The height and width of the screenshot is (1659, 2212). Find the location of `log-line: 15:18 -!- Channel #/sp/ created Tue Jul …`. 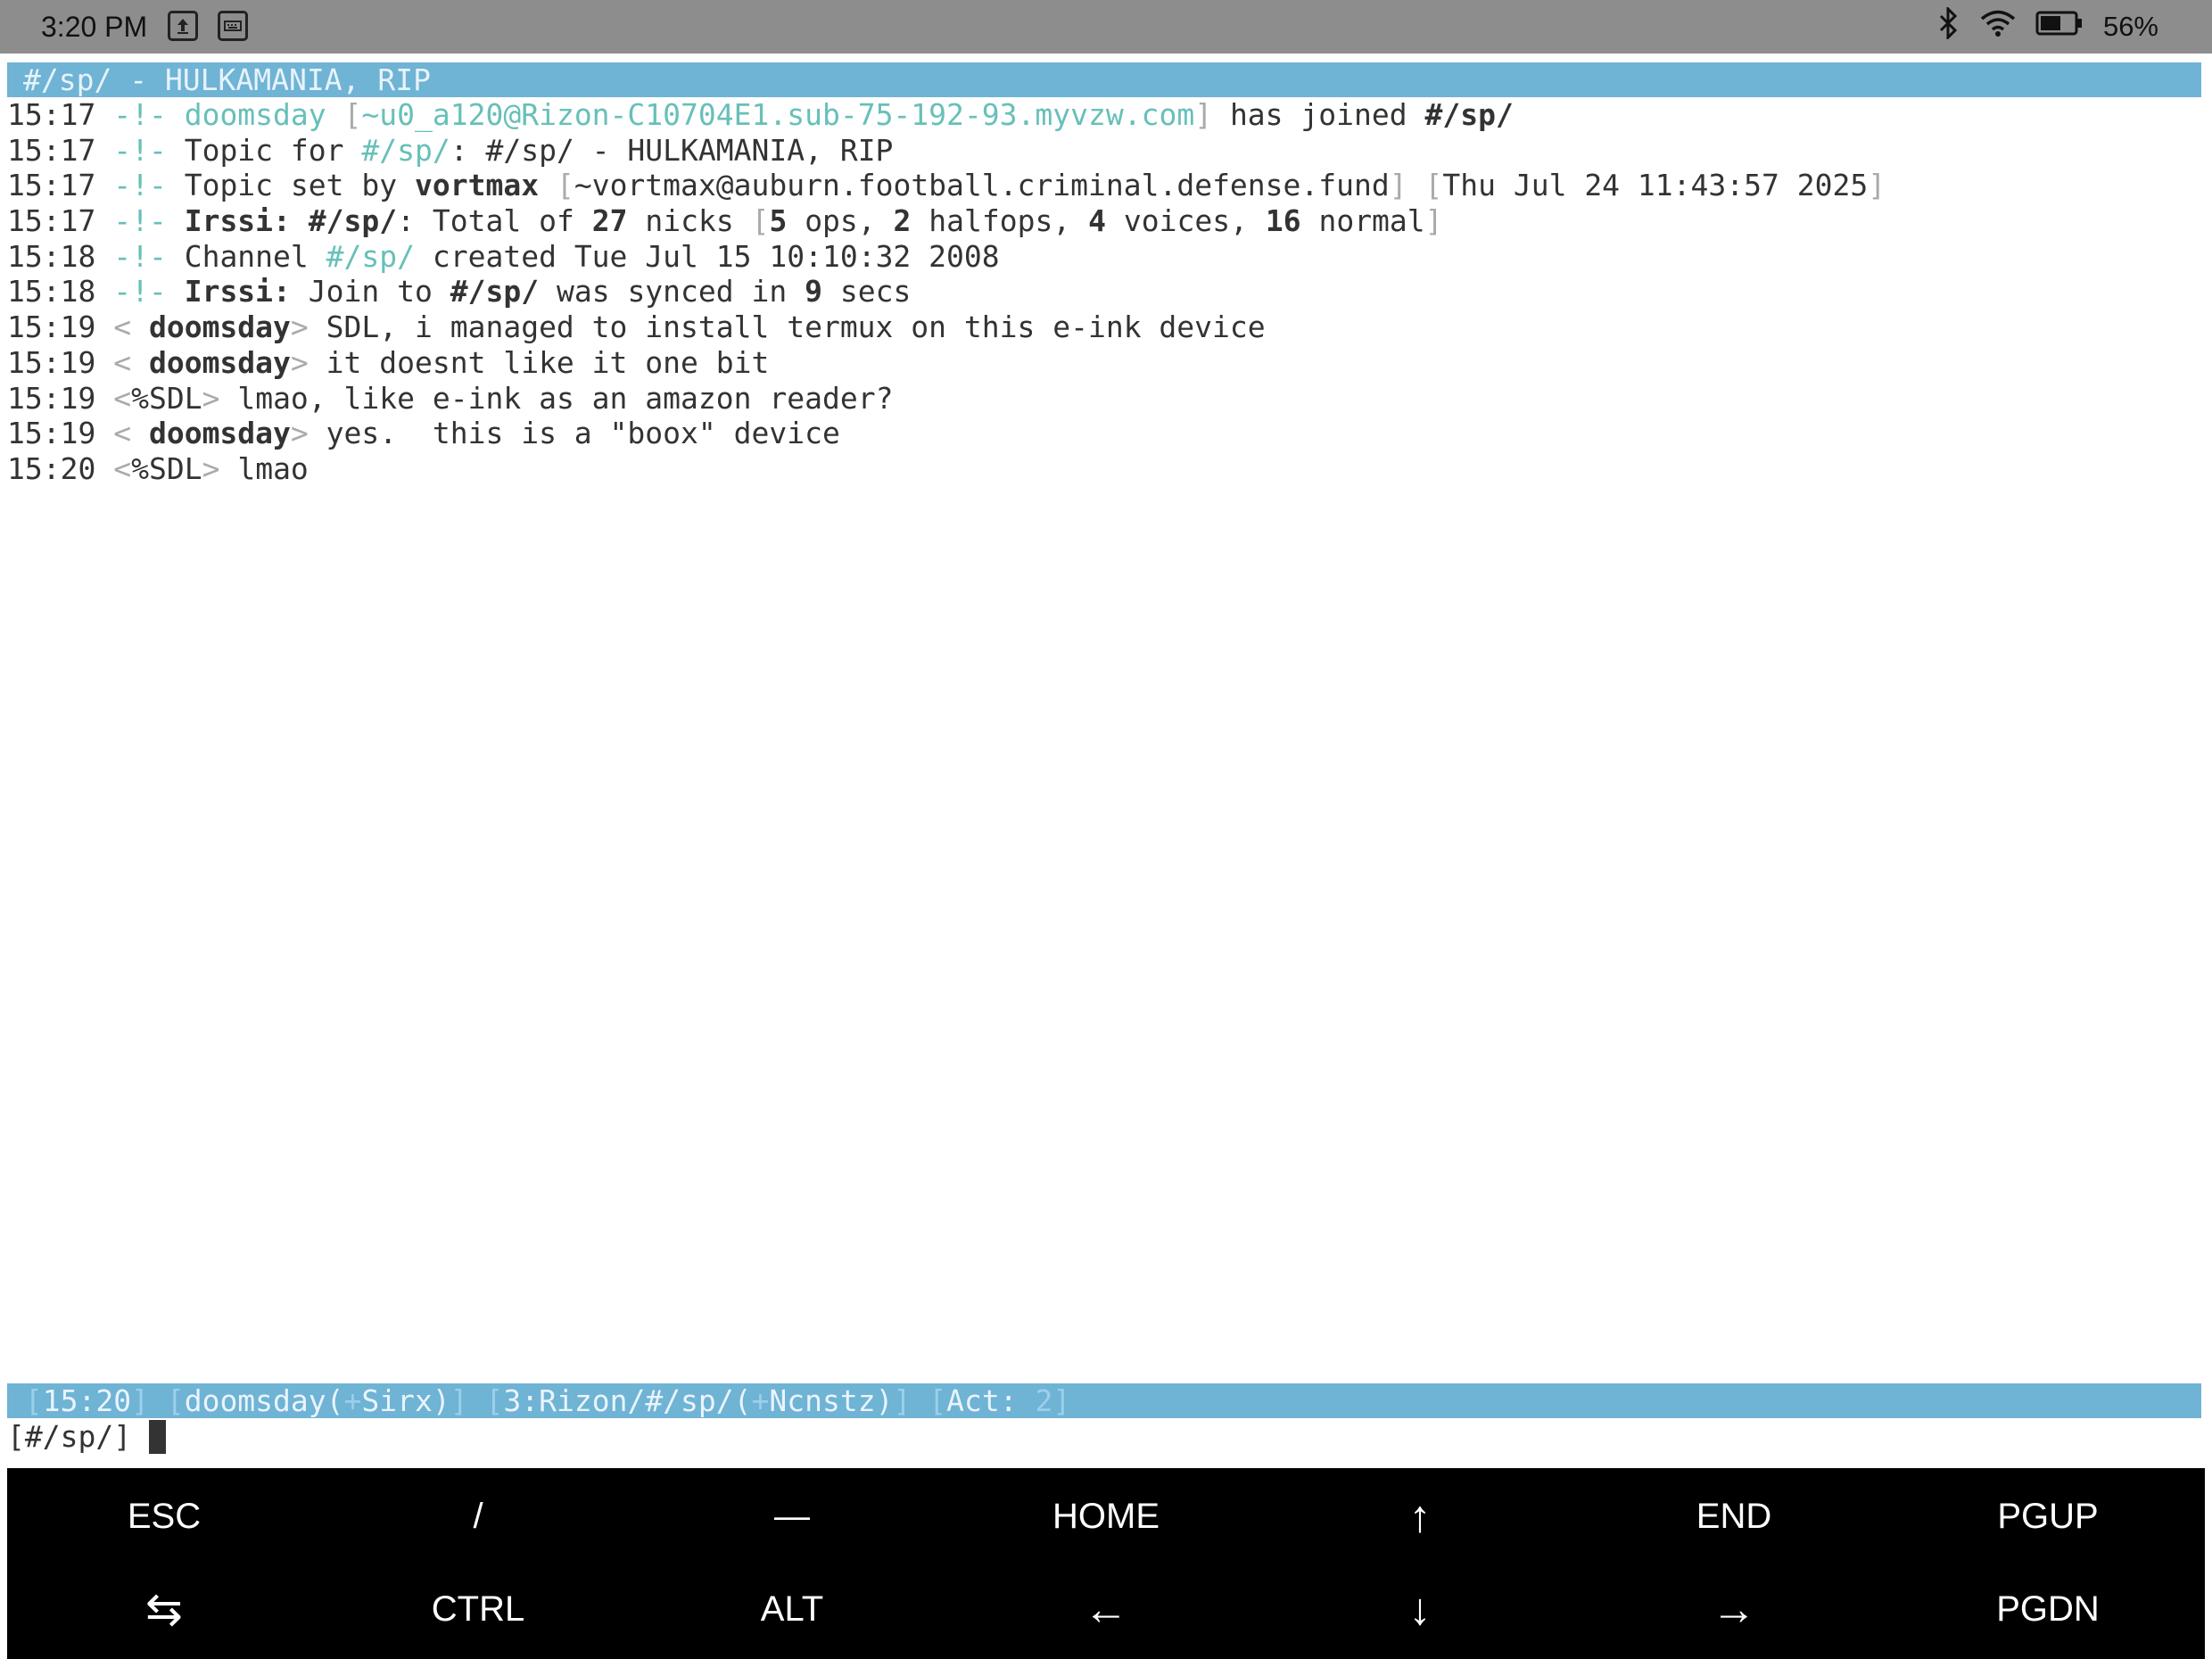

log-line: 15:18 -!- Channel #/sp/ created Tue Jul … is located at coordinates (504, 256).